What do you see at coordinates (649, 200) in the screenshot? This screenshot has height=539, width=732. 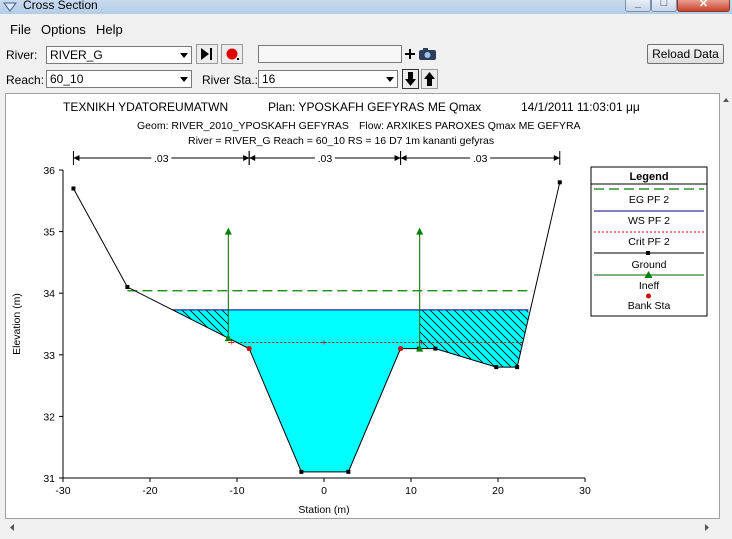 I see `legend-item-eg: EG PF 2` at bounding box center [649, 200].